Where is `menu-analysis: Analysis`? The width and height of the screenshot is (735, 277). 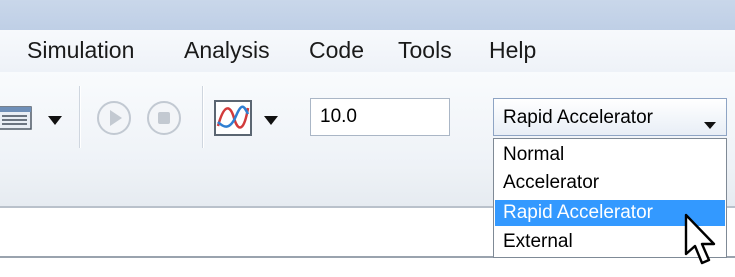
menu-analysis: Analysis is located at coordinates (227, 50).